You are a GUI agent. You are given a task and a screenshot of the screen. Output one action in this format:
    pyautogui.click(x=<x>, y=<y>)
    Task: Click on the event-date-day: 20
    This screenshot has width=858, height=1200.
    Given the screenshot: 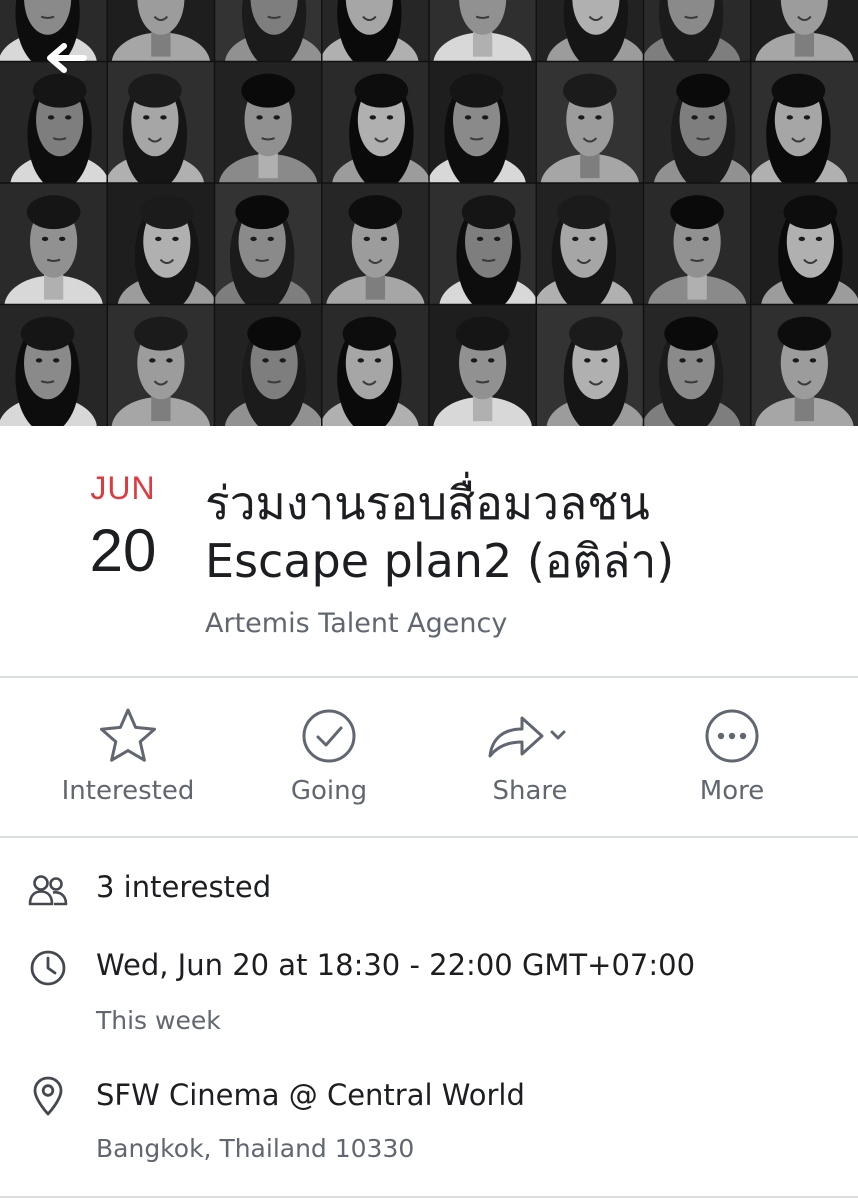 What is the action you would take?
    pyautogui.click(x=123, y=550)
    